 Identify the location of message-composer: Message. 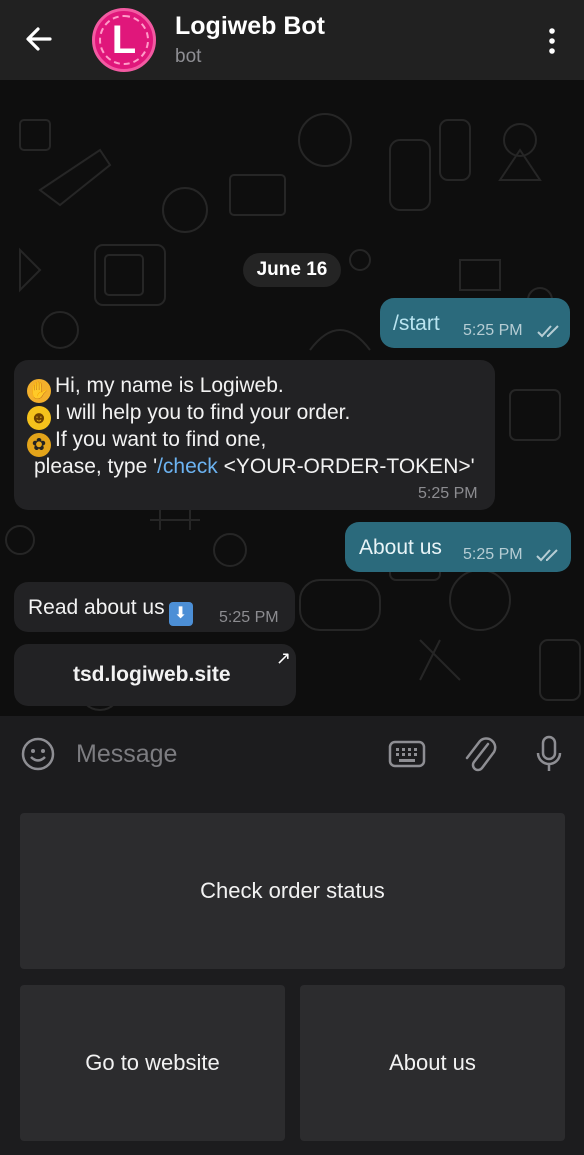
(292, 755).